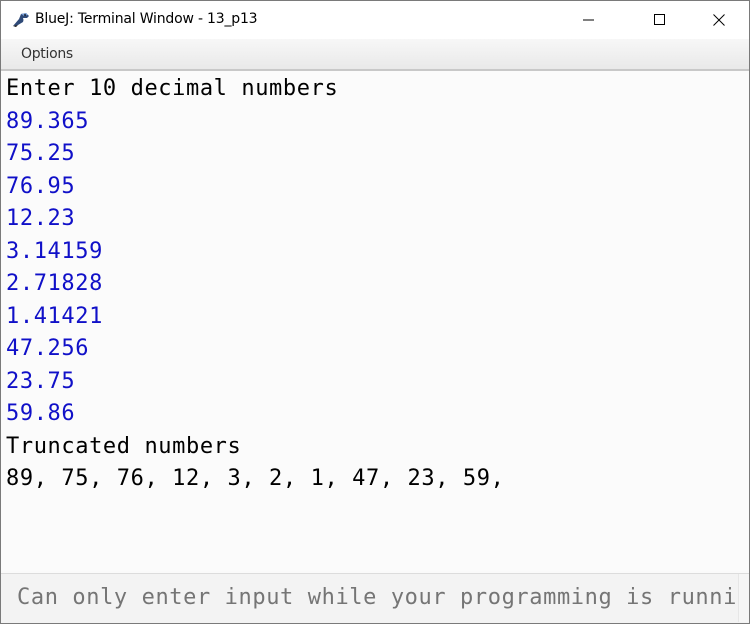 The width and height of the screenshot is (750, 624). What do you see at coordinates (54, 316) in the screenshot?
I see `terminal-input-line: 1.41421` at bounding box center [54, 316].